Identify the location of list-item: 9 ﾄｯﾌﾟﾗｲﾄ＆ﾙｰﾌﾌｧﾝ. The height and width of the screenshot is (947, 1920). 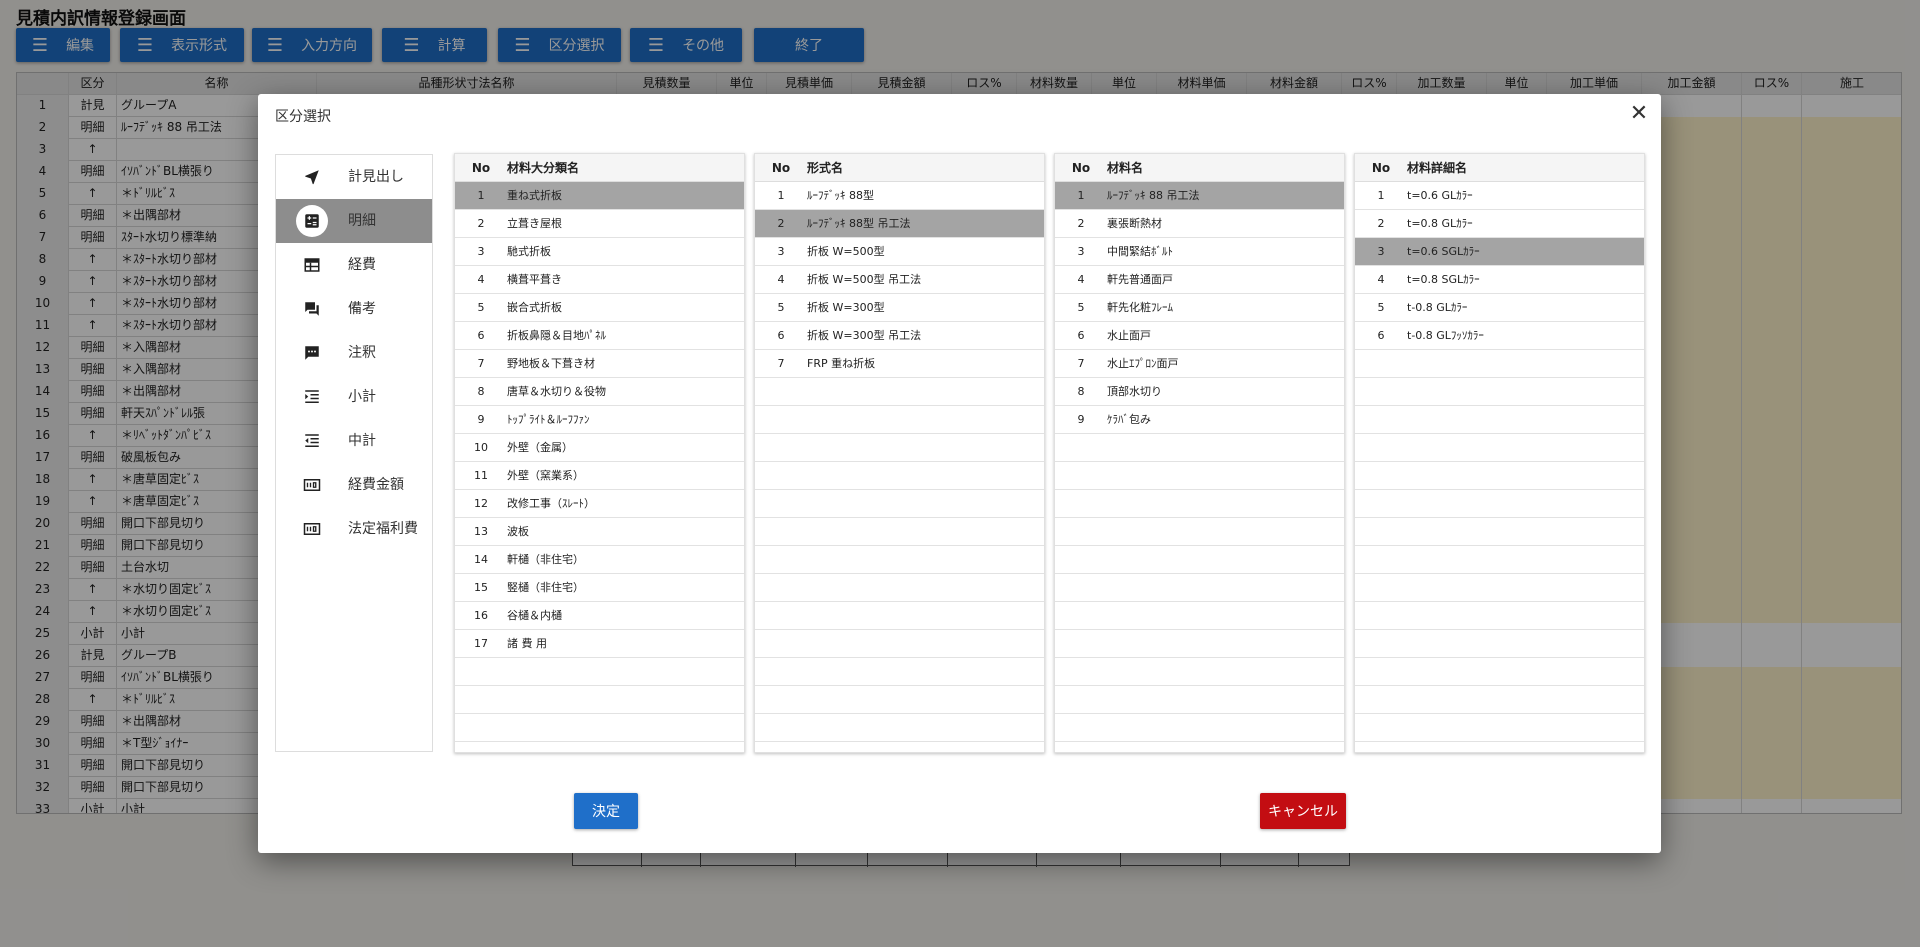
(599, 420).